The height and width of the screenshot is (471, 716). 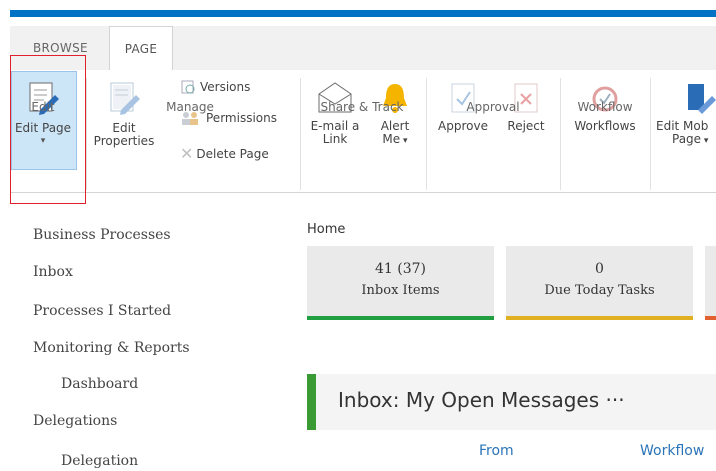 I want to click on edit-properties-label-2: Properties, so click(x=124, y=141).